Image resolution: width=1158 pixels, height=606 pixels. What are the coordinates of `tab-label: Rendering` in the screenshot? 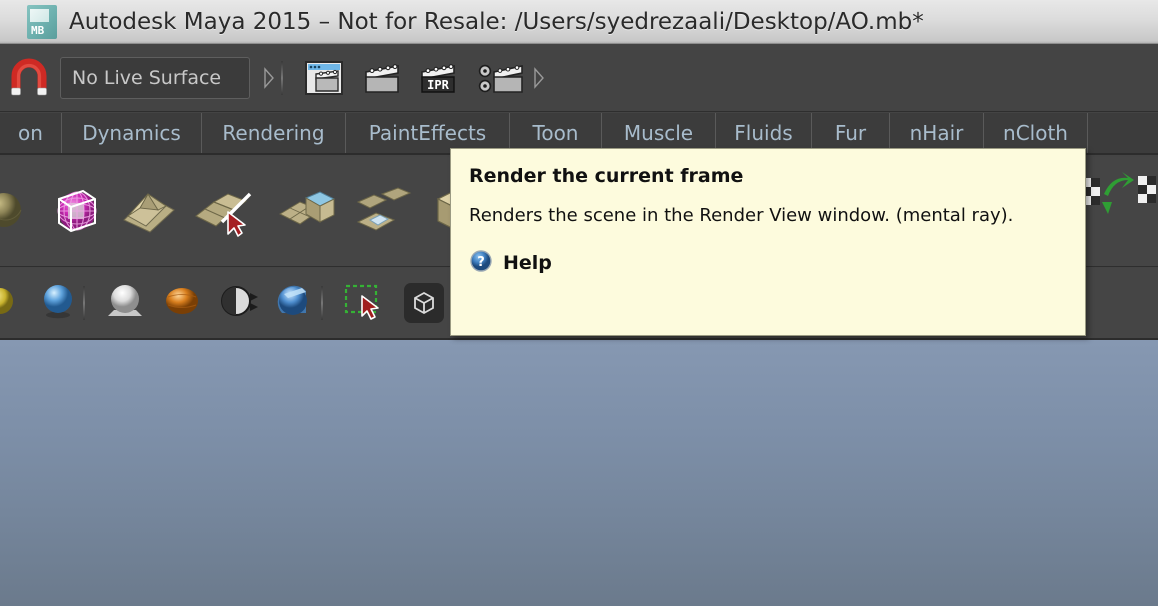 It's located at (273, 133).